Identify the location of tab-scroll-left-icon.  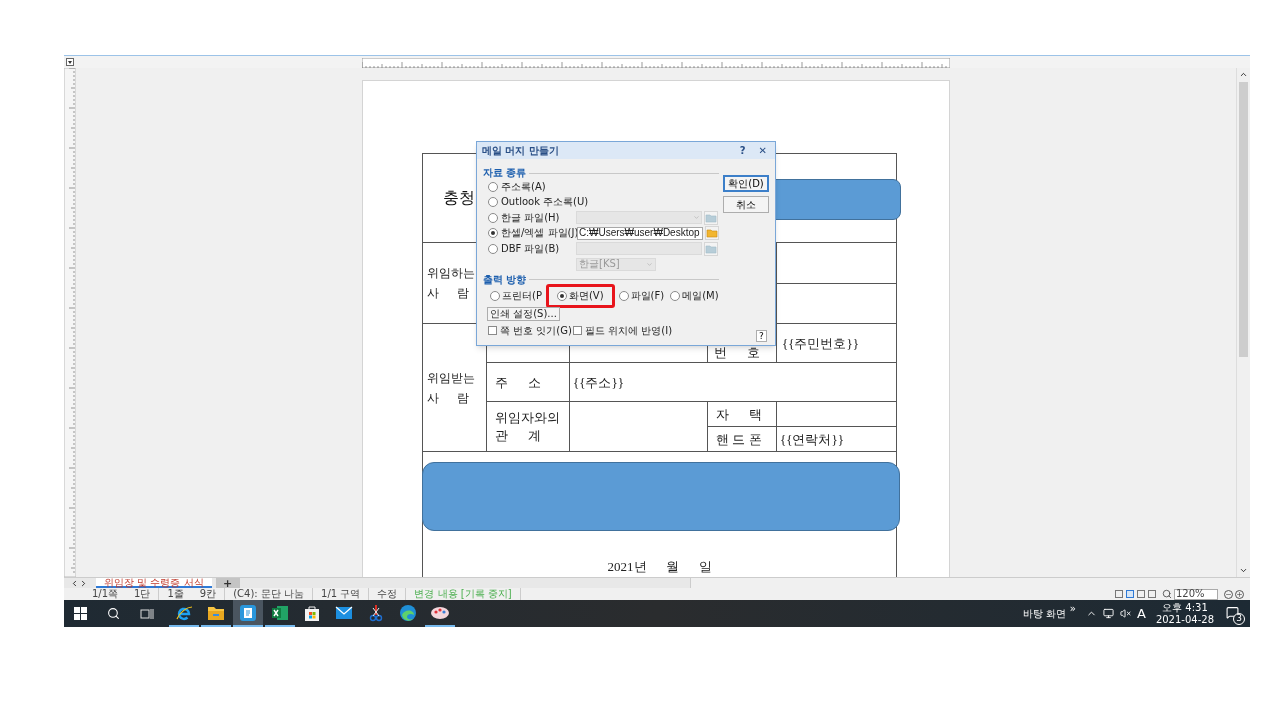
(74, 583).